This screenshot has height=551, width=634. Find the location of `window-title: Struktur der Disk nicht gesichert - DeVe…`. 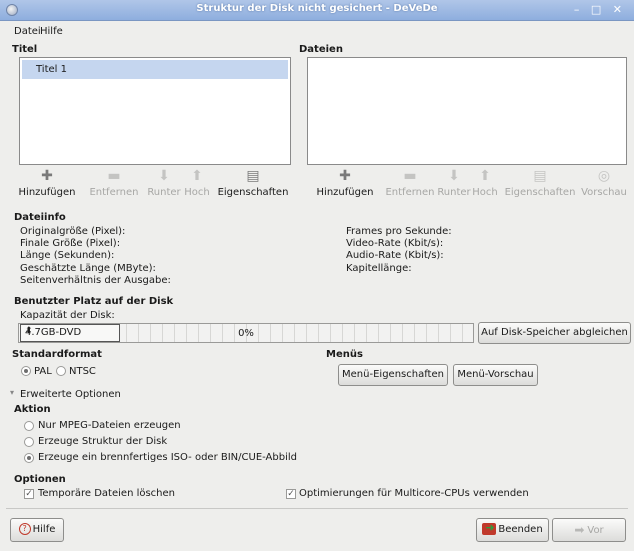

window-title: Struktur der Disk nicht gesichert - DeVe… is located at coordinates (317, 8).